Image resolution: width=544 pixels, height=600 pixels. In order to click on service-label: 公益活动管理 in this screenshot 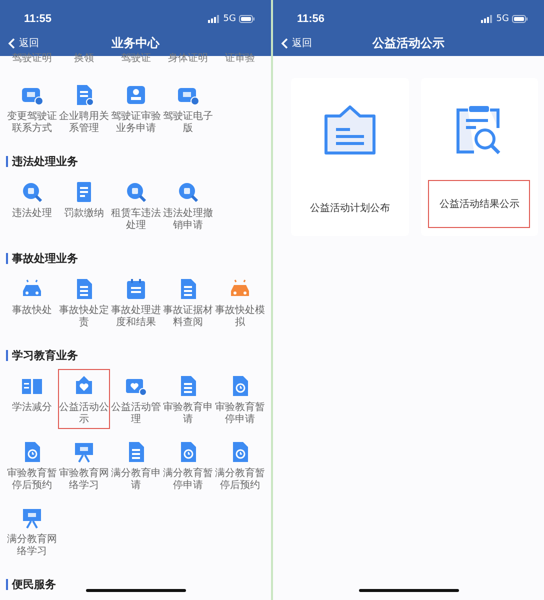, I will do `click(136, 414)`.